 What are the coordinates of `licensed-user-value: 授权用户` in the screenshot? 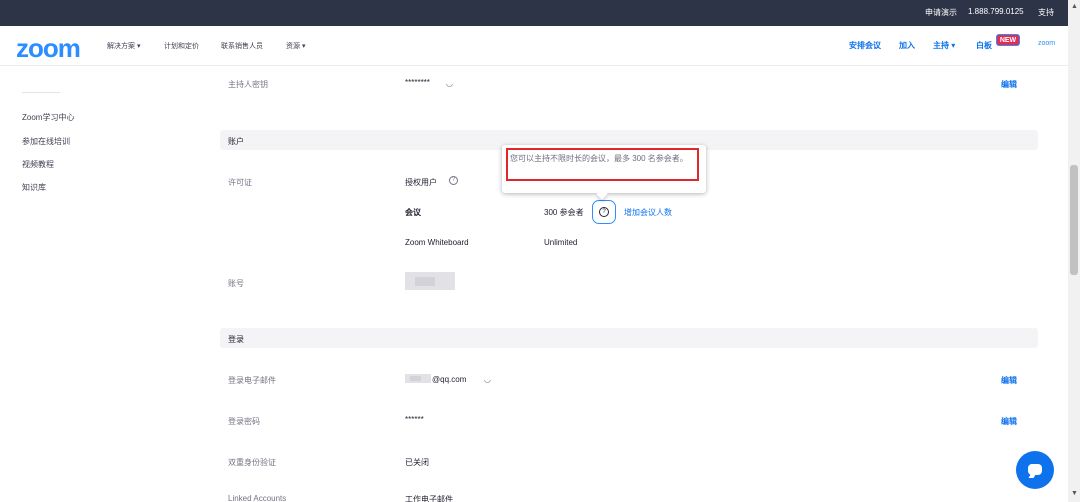 It's located at (421, 182).